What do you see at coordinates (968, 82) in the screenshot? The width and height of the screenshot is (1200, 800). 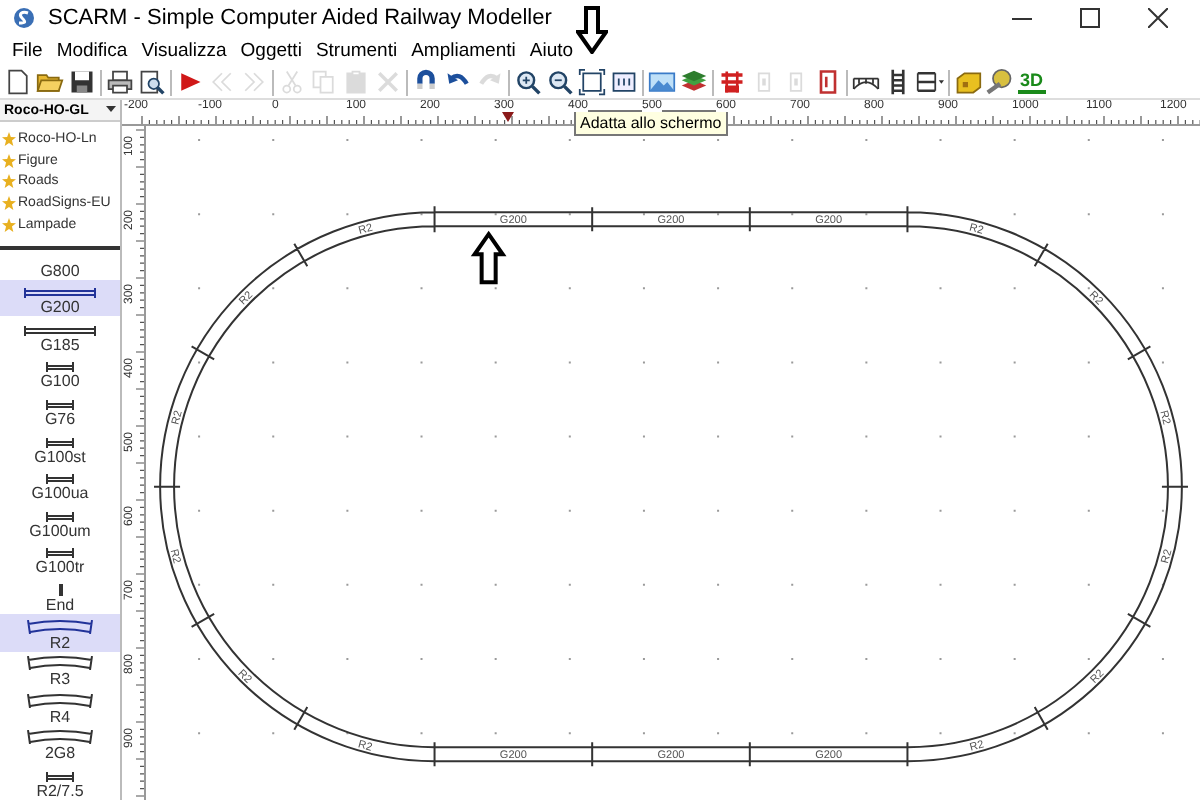 I see `box-icon` at bounding box center [968, 82].